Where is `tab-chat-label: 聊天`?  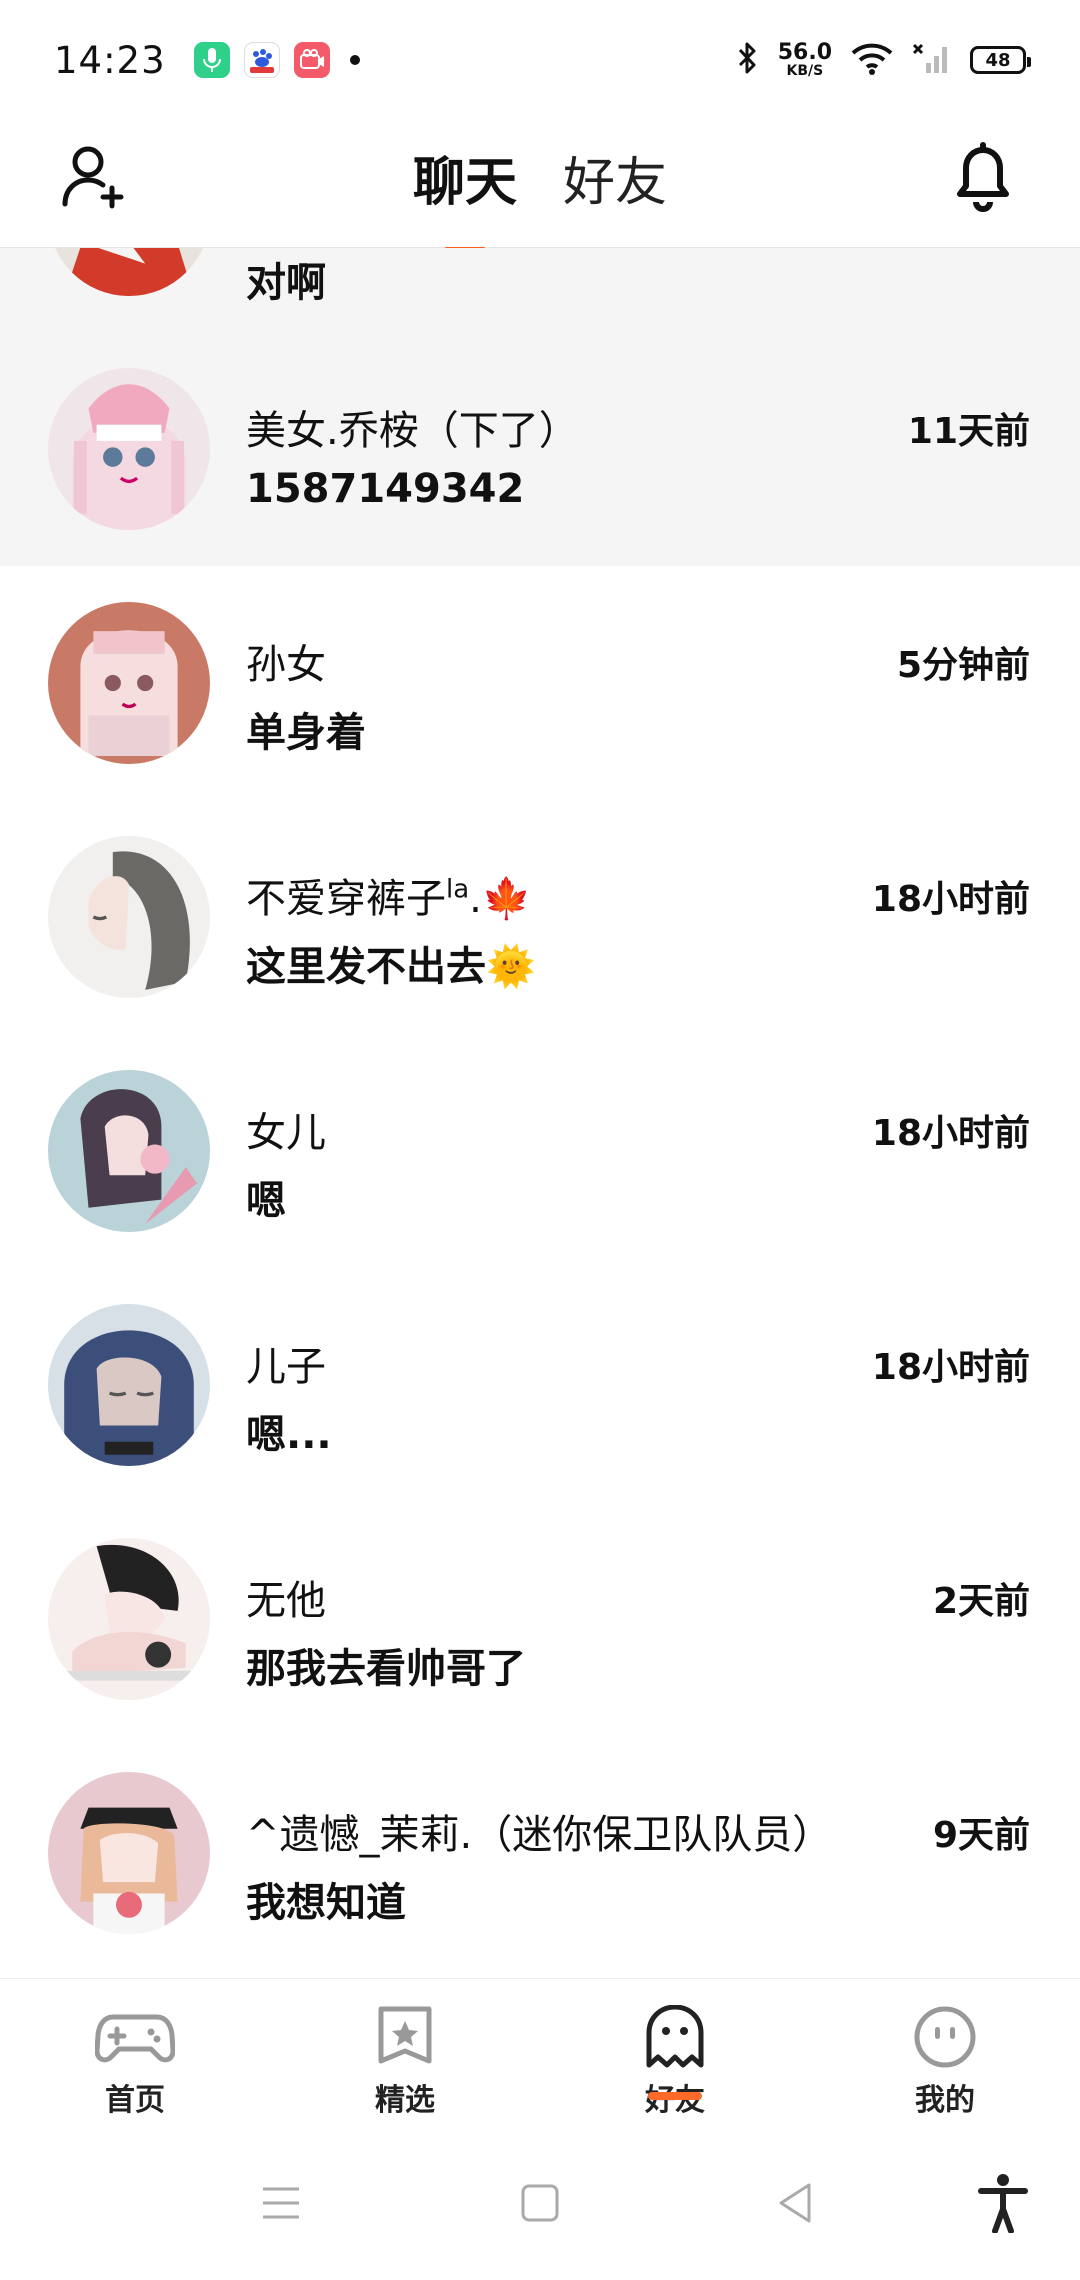
tab-chat-label: 聊天 is located at coordinates (464, 183).